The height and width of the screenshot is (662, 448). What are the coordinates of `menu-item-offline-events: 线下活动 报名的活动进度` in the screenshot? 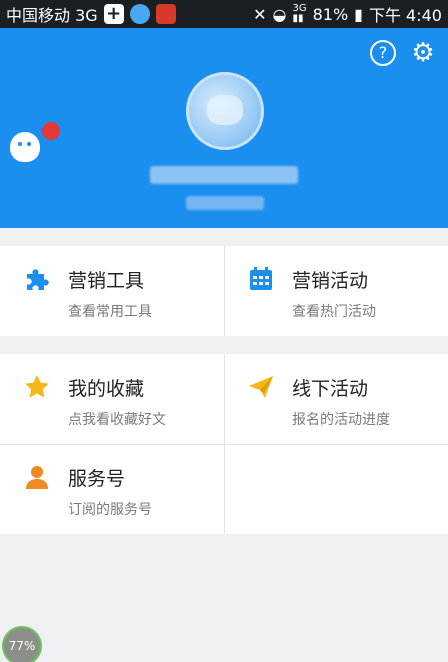 It's located at (336, 399).